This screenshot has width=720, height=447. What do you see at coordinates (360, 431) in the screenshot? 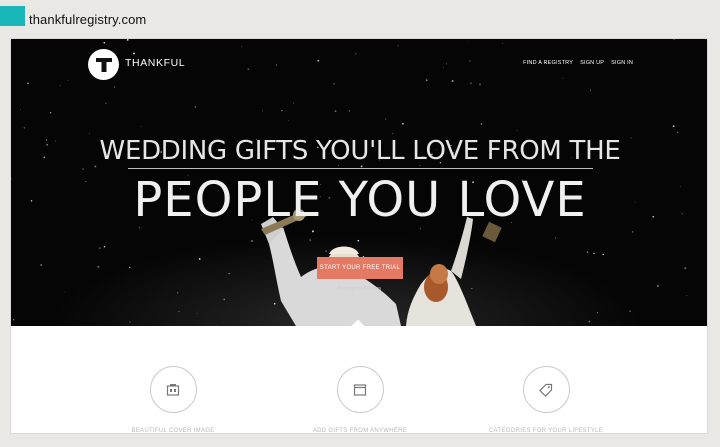
I see `feature-label: ADD GIFTS FROM ANYWHERE` at bounding box center [360, 431].